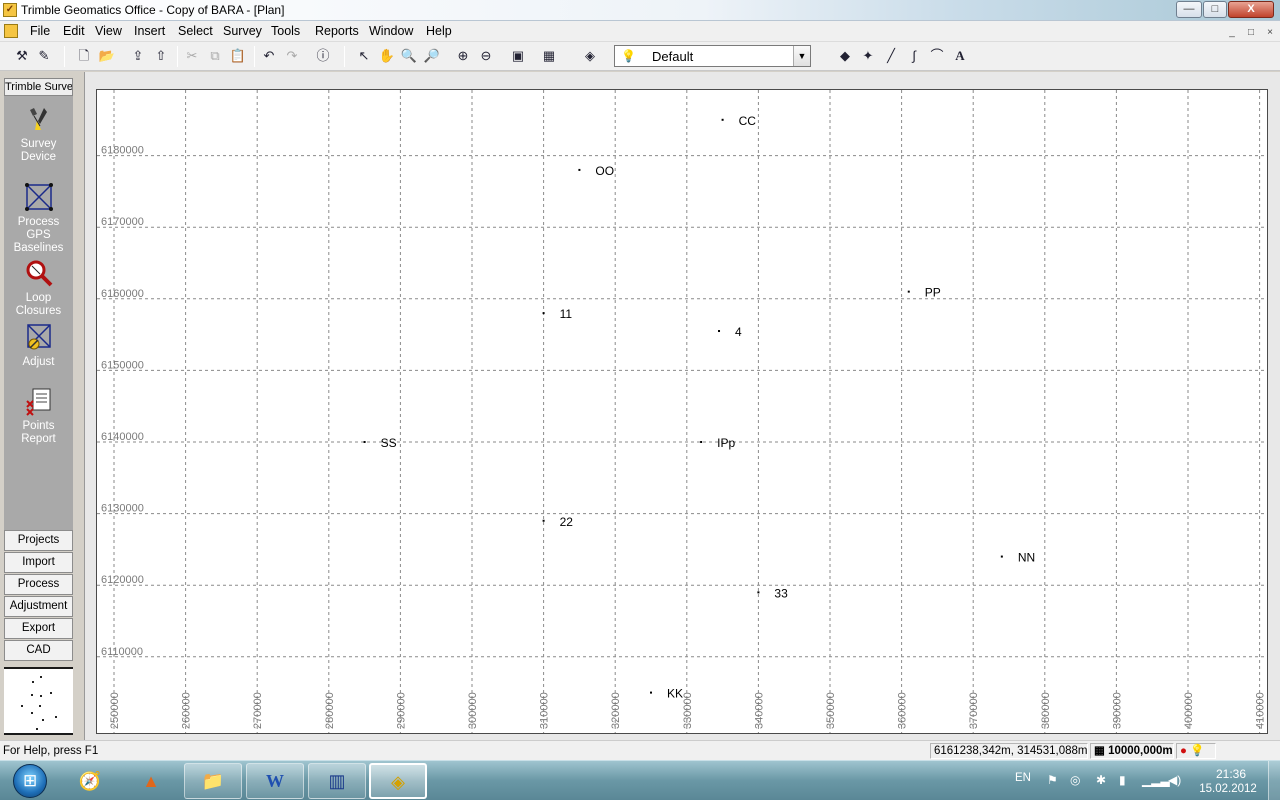  I want to click on menu-view: View, so click(108, 31).